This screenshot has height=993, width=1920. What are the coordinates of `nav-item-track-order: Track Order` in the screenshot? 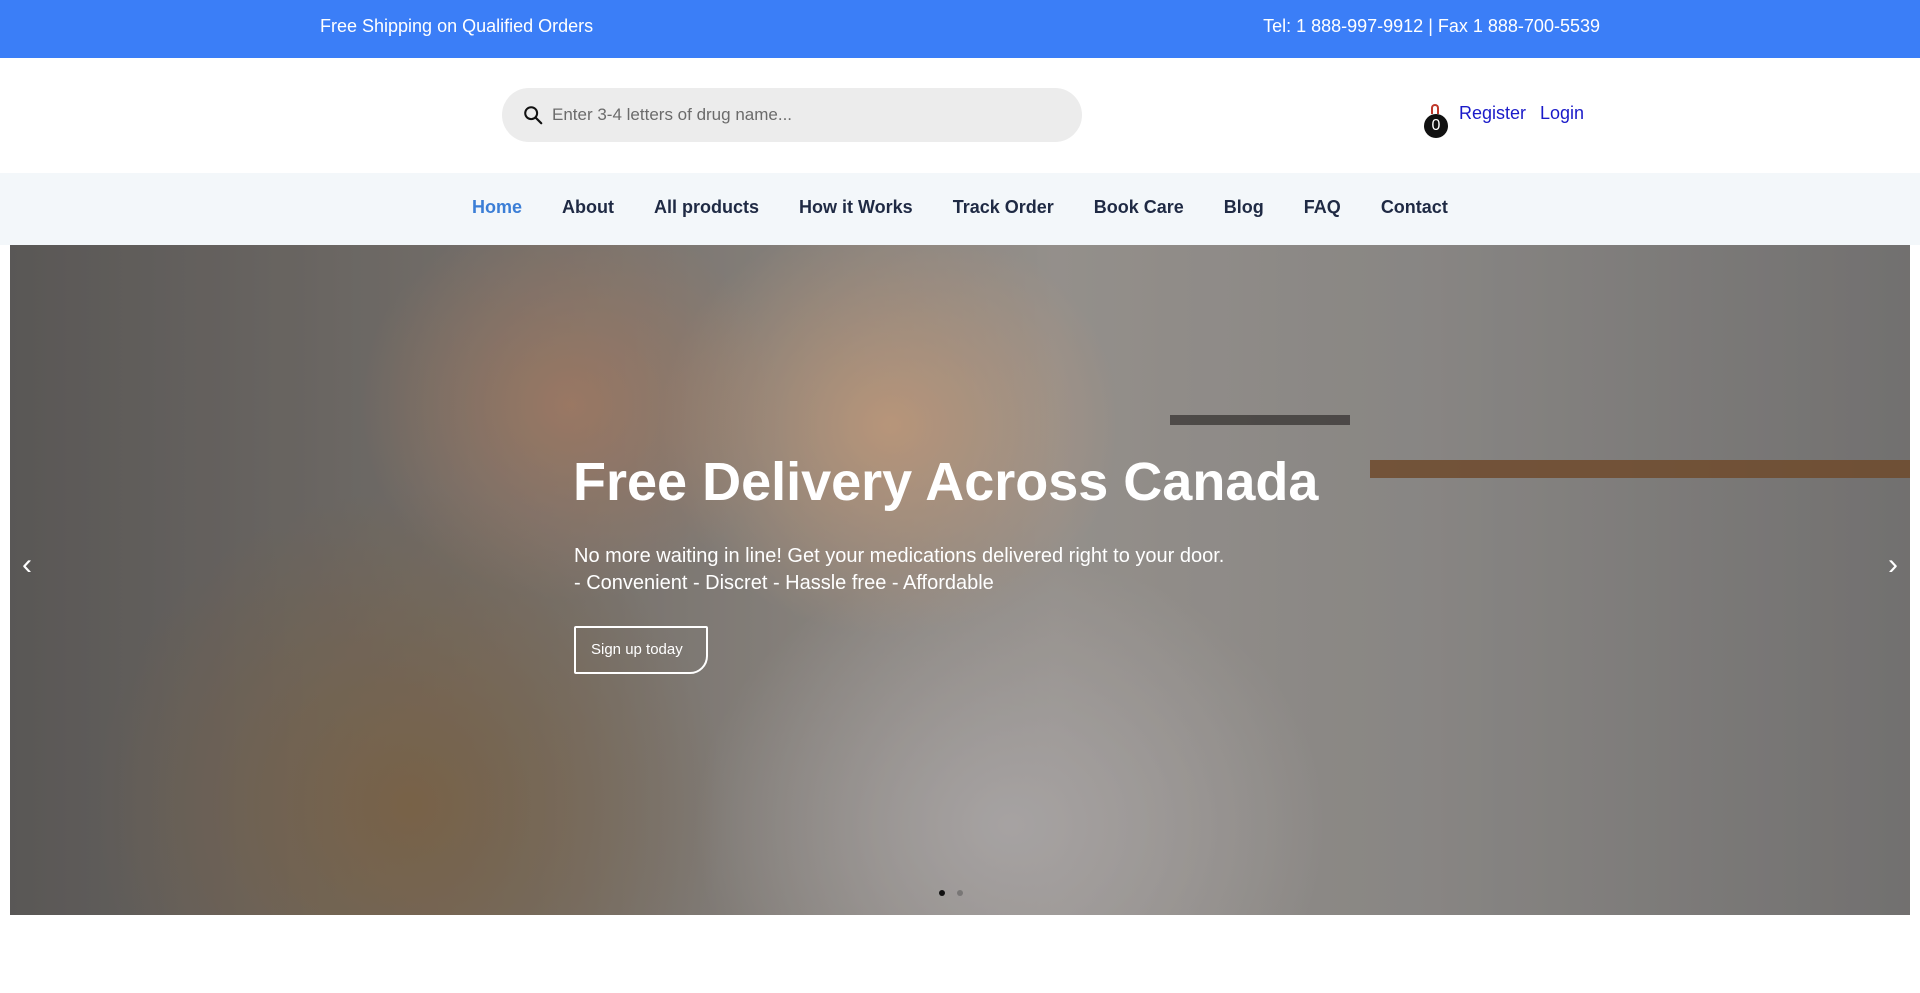 It's located at (1003, 207).